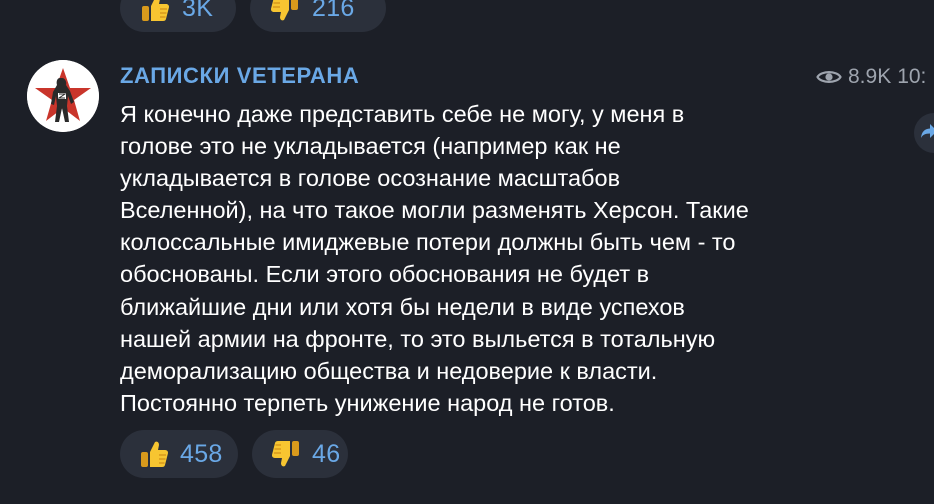 Image resolution: width=934 pixels, height=504 pixels. What do you see at coordinates (198, 11) in the screenshot?
I see `reaction-count: 3K` at bounding box center [198, 11].